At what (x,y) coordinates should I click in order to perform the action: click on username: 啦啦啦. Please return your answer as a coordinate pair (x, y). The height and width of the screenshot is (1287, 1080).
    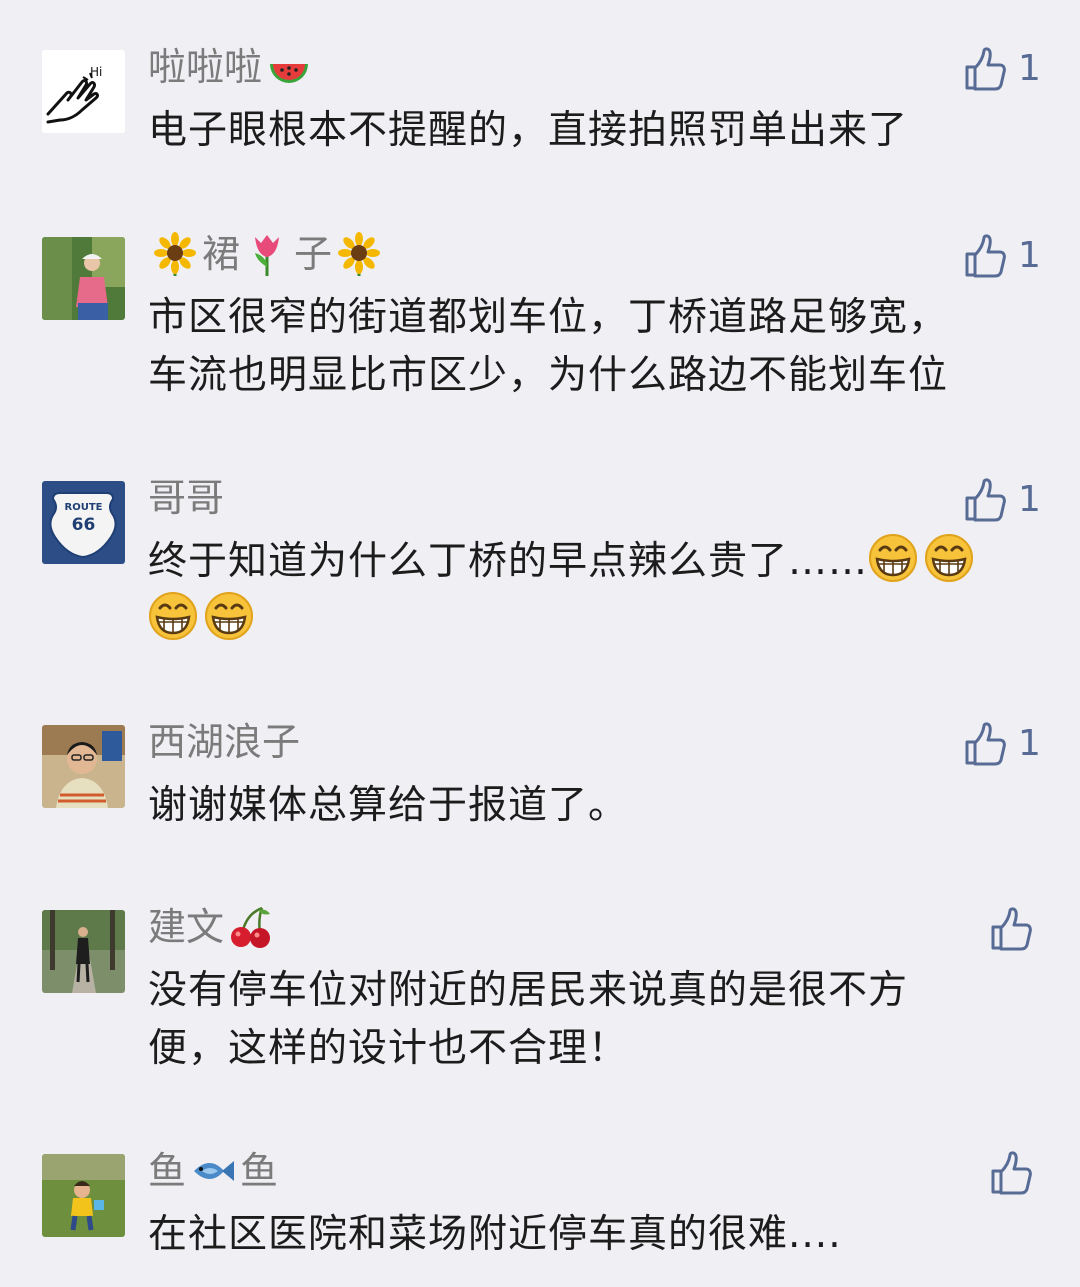
    Looking at the image, I should click on (232, 67).